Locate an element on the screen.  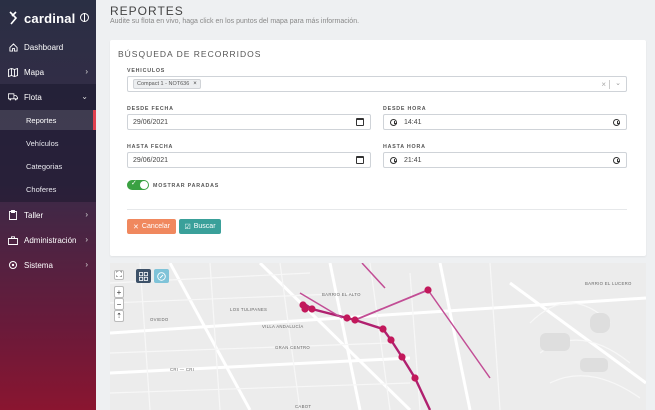
home-icon is located at coordinates (13, 47).